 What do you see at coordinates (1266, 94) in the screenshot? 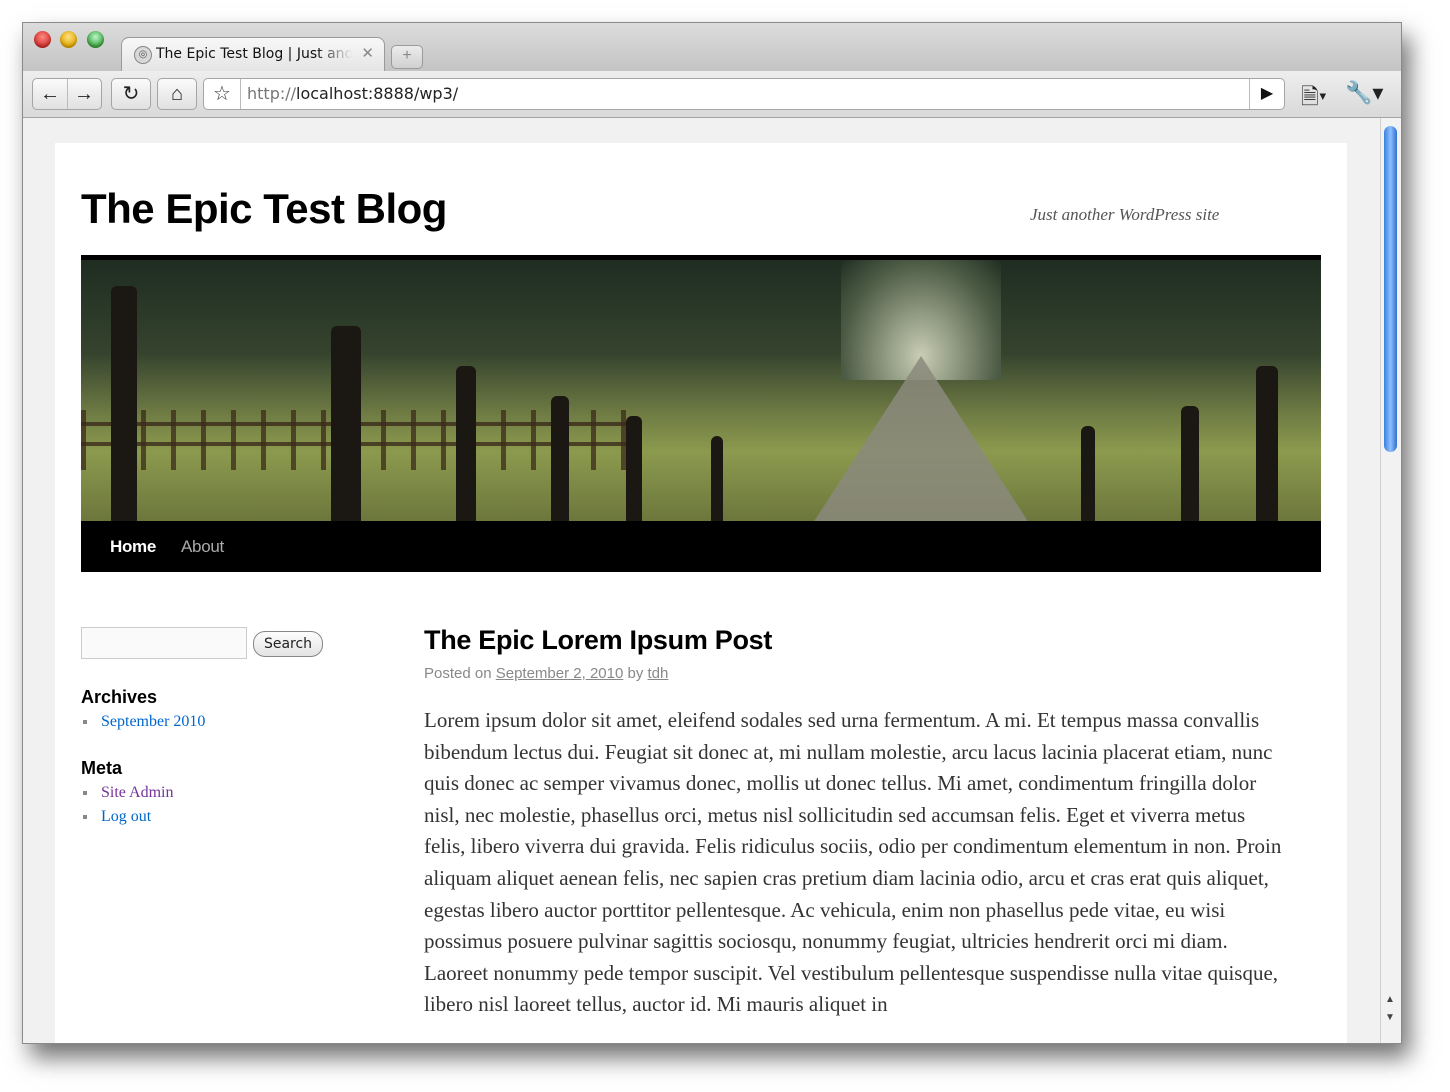
I see `play-icon: ▶` at bounding box center [1266, 94].